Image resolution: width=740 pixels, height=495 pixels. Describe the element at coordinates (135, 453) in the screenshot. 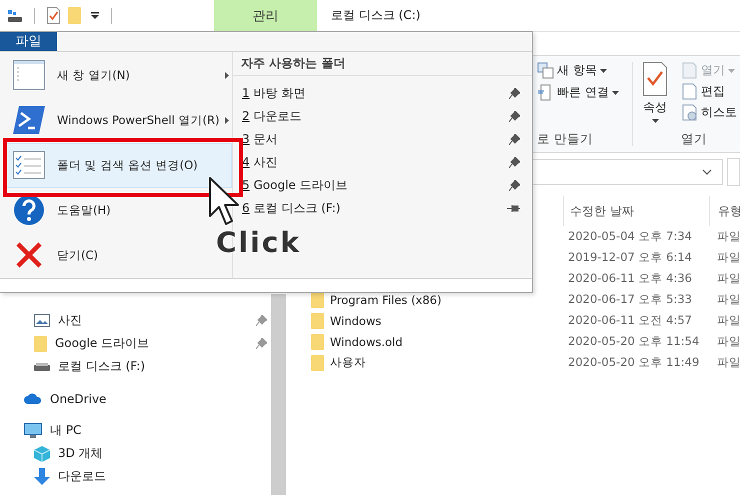

I see `nav-item: 3D 개체` at that location.